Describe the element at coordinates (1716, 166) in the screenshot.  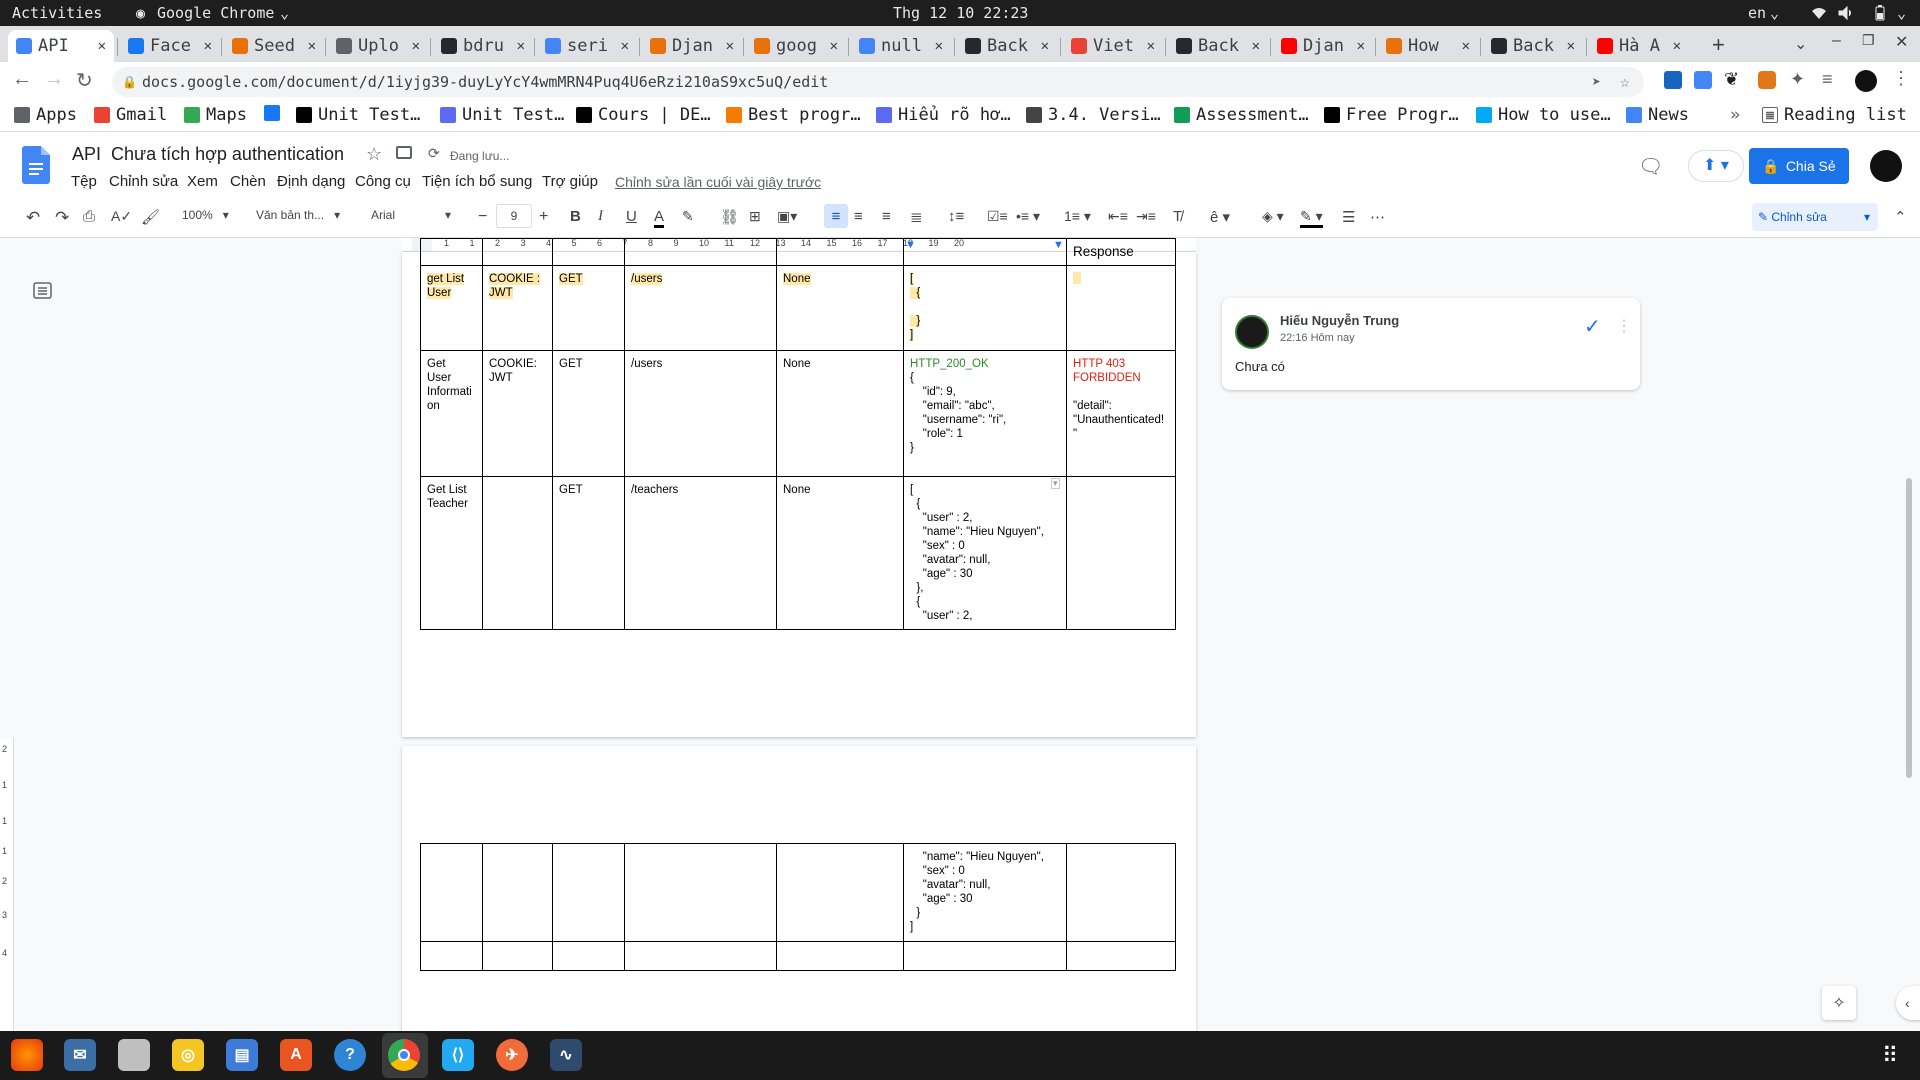
I see `present-button: ⬆ ▾` at that location.